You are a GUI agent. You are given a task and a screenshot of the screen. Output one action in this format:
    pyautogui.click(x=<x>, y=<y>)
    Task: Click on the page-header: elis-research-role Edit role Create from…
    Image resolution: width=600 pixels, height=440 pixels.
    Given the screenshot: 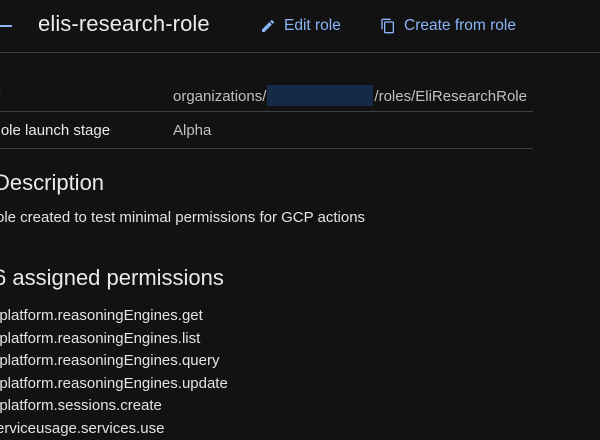 What is the action you would take?
    pyautogui.click(x=300, y=26)
    